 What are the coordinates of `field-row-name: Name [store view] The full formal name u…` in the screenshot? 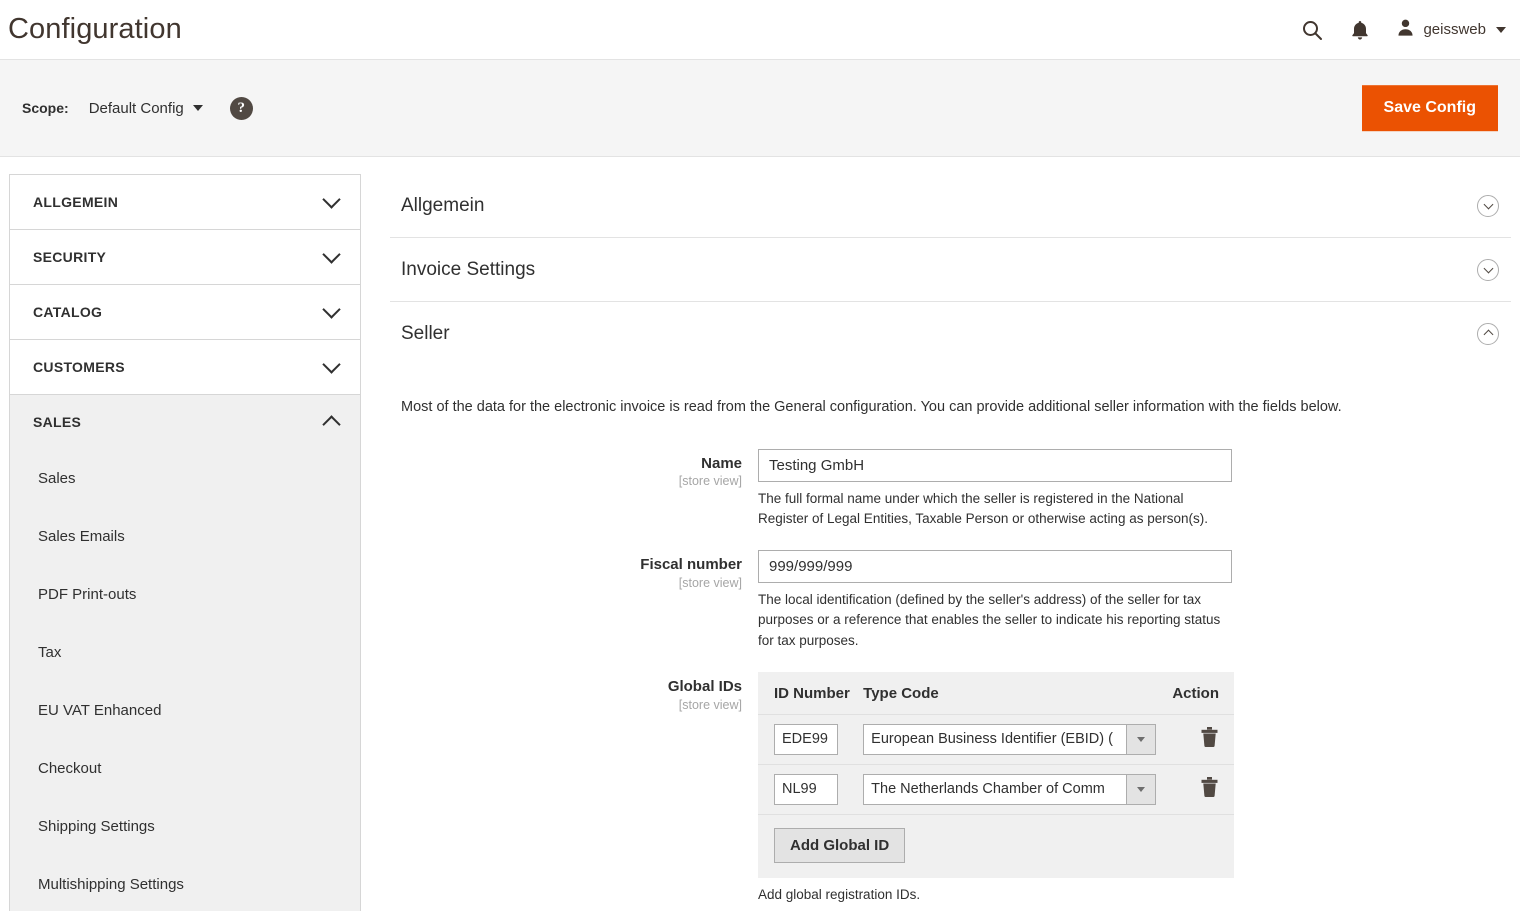 It's located at (950, 489).